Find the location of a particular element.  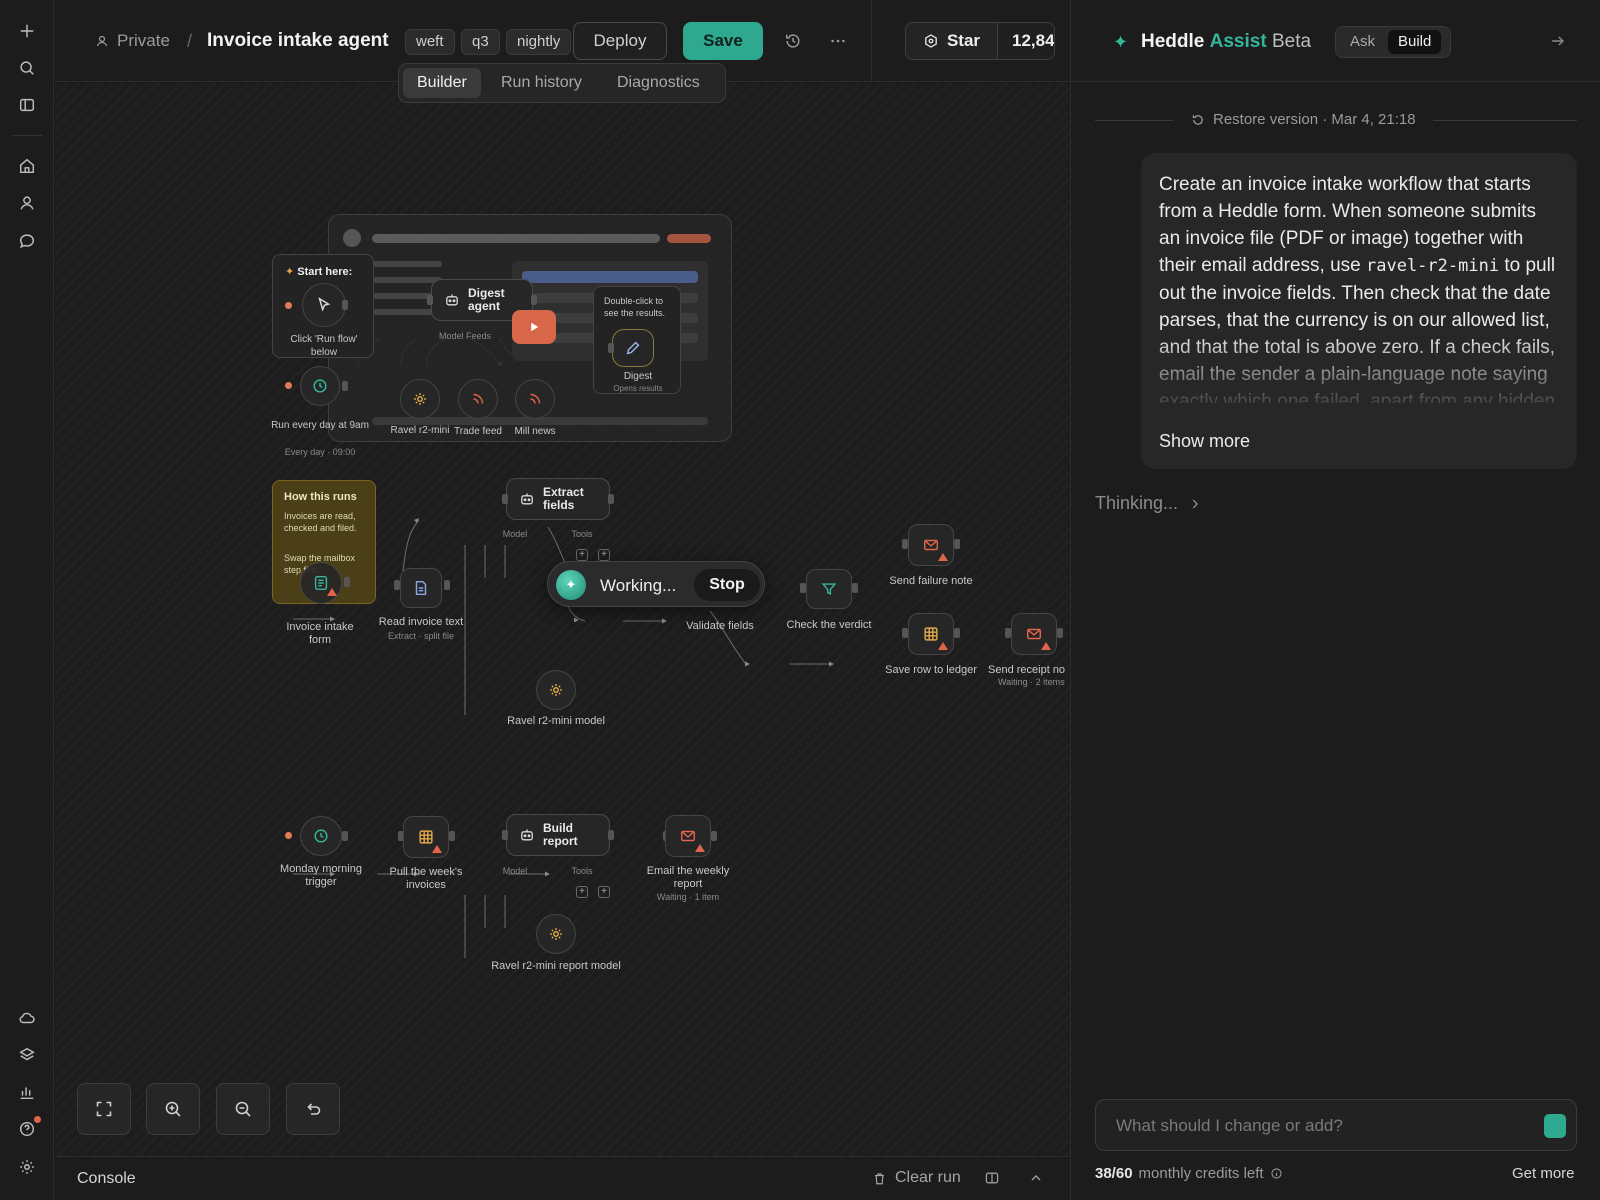

clear-run-button: Clear run is located at coordinates (916, 1178).